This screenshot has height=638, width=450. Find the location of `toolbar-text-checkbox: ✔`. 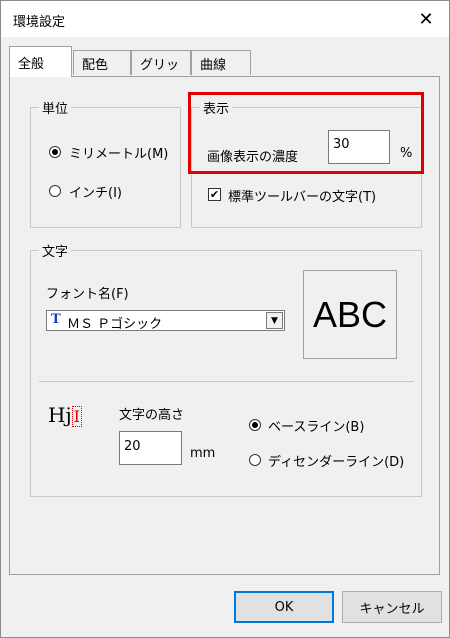

toolbar-text-checkbox: ✔ is located at coordinates (214, 194).